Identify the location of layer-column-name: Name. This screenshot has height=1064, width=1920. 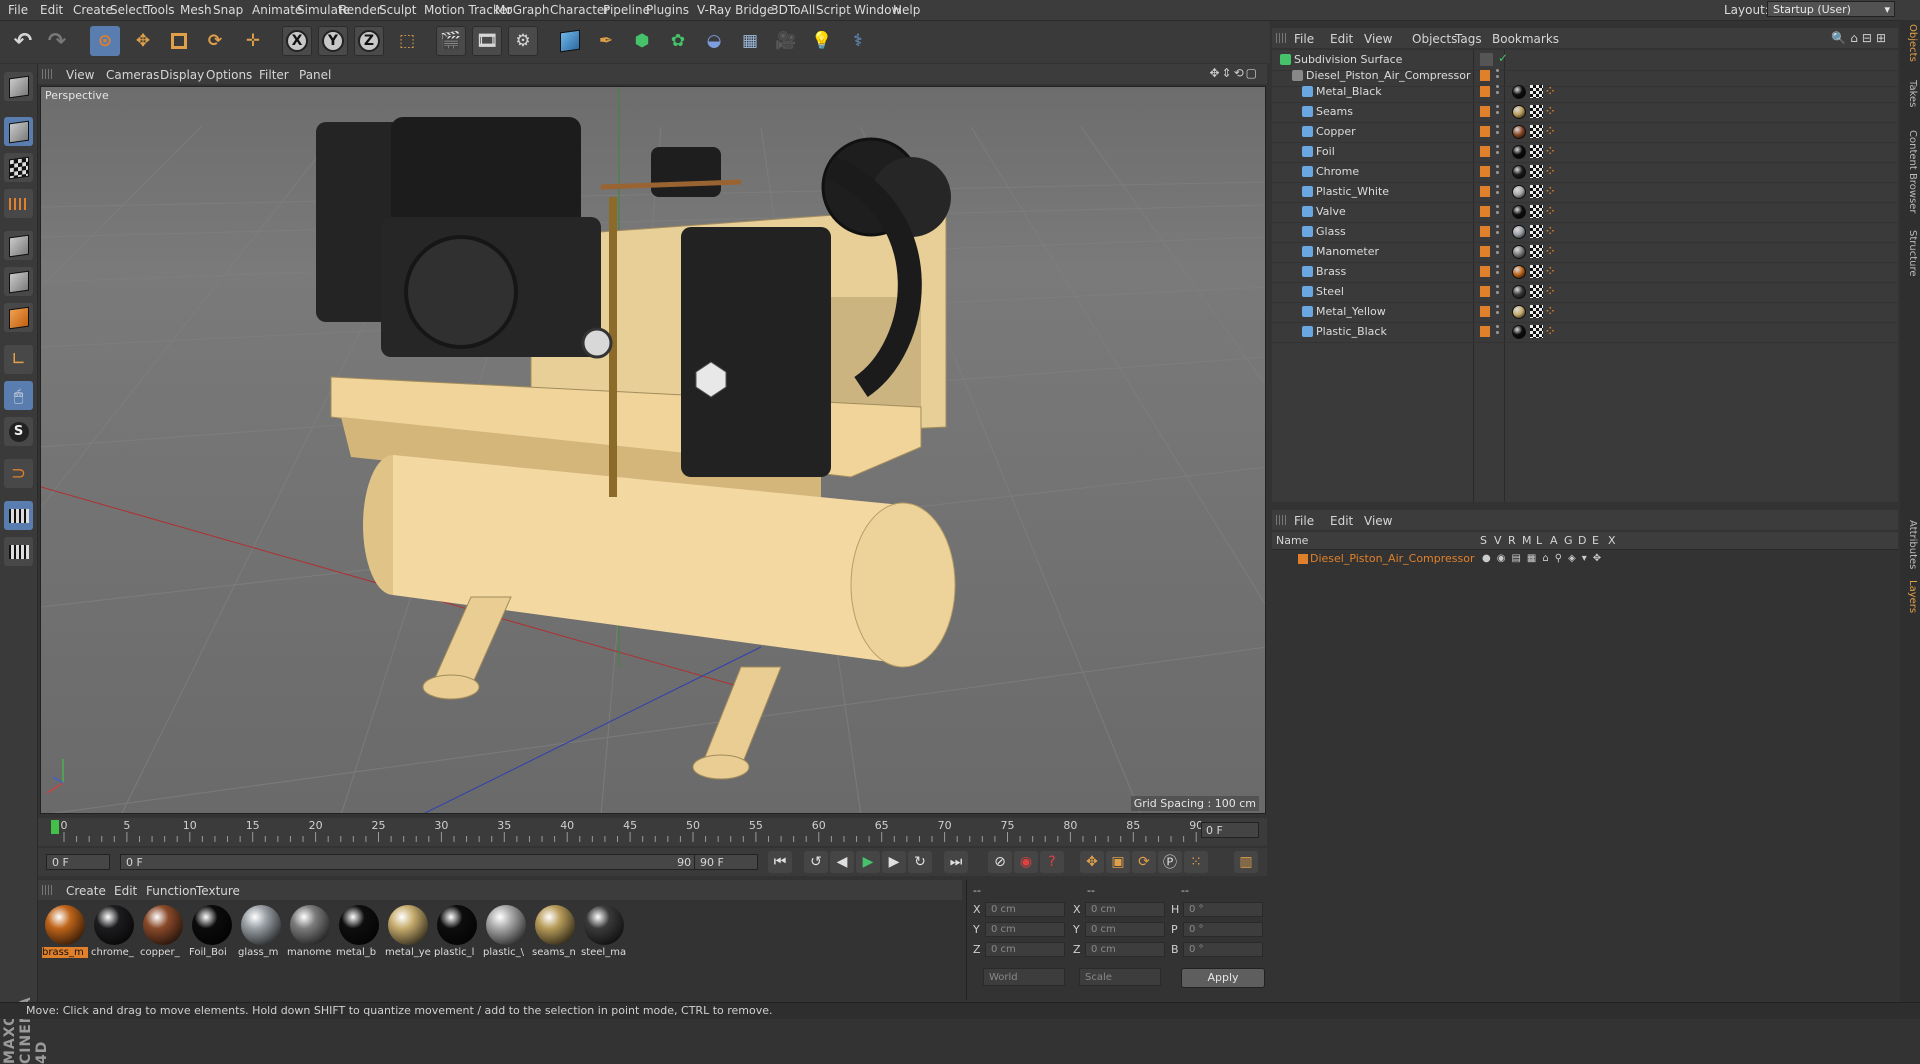
(1292, 540).